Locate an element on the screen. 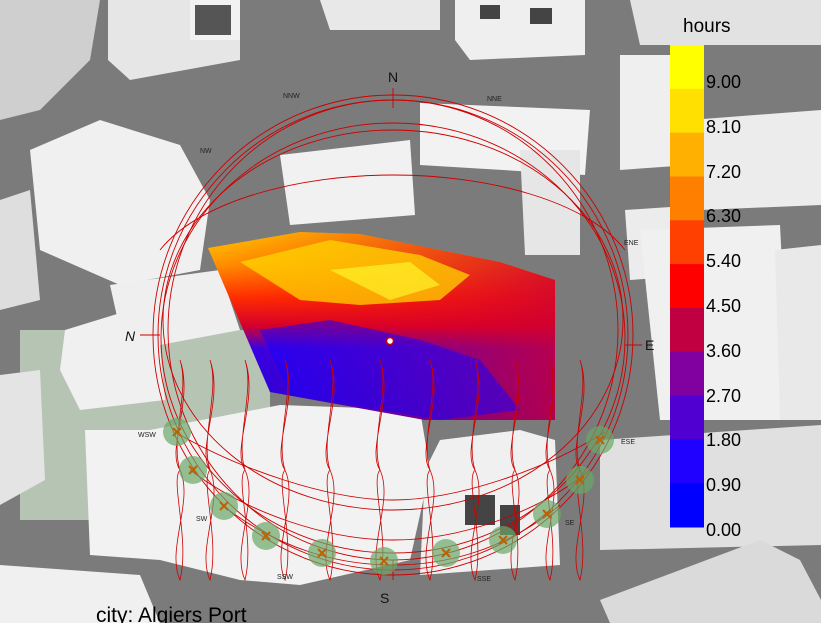 The height and width of the screenshot is (623, 821). legend-label: 3.60 is located at coordinates (724, 350).